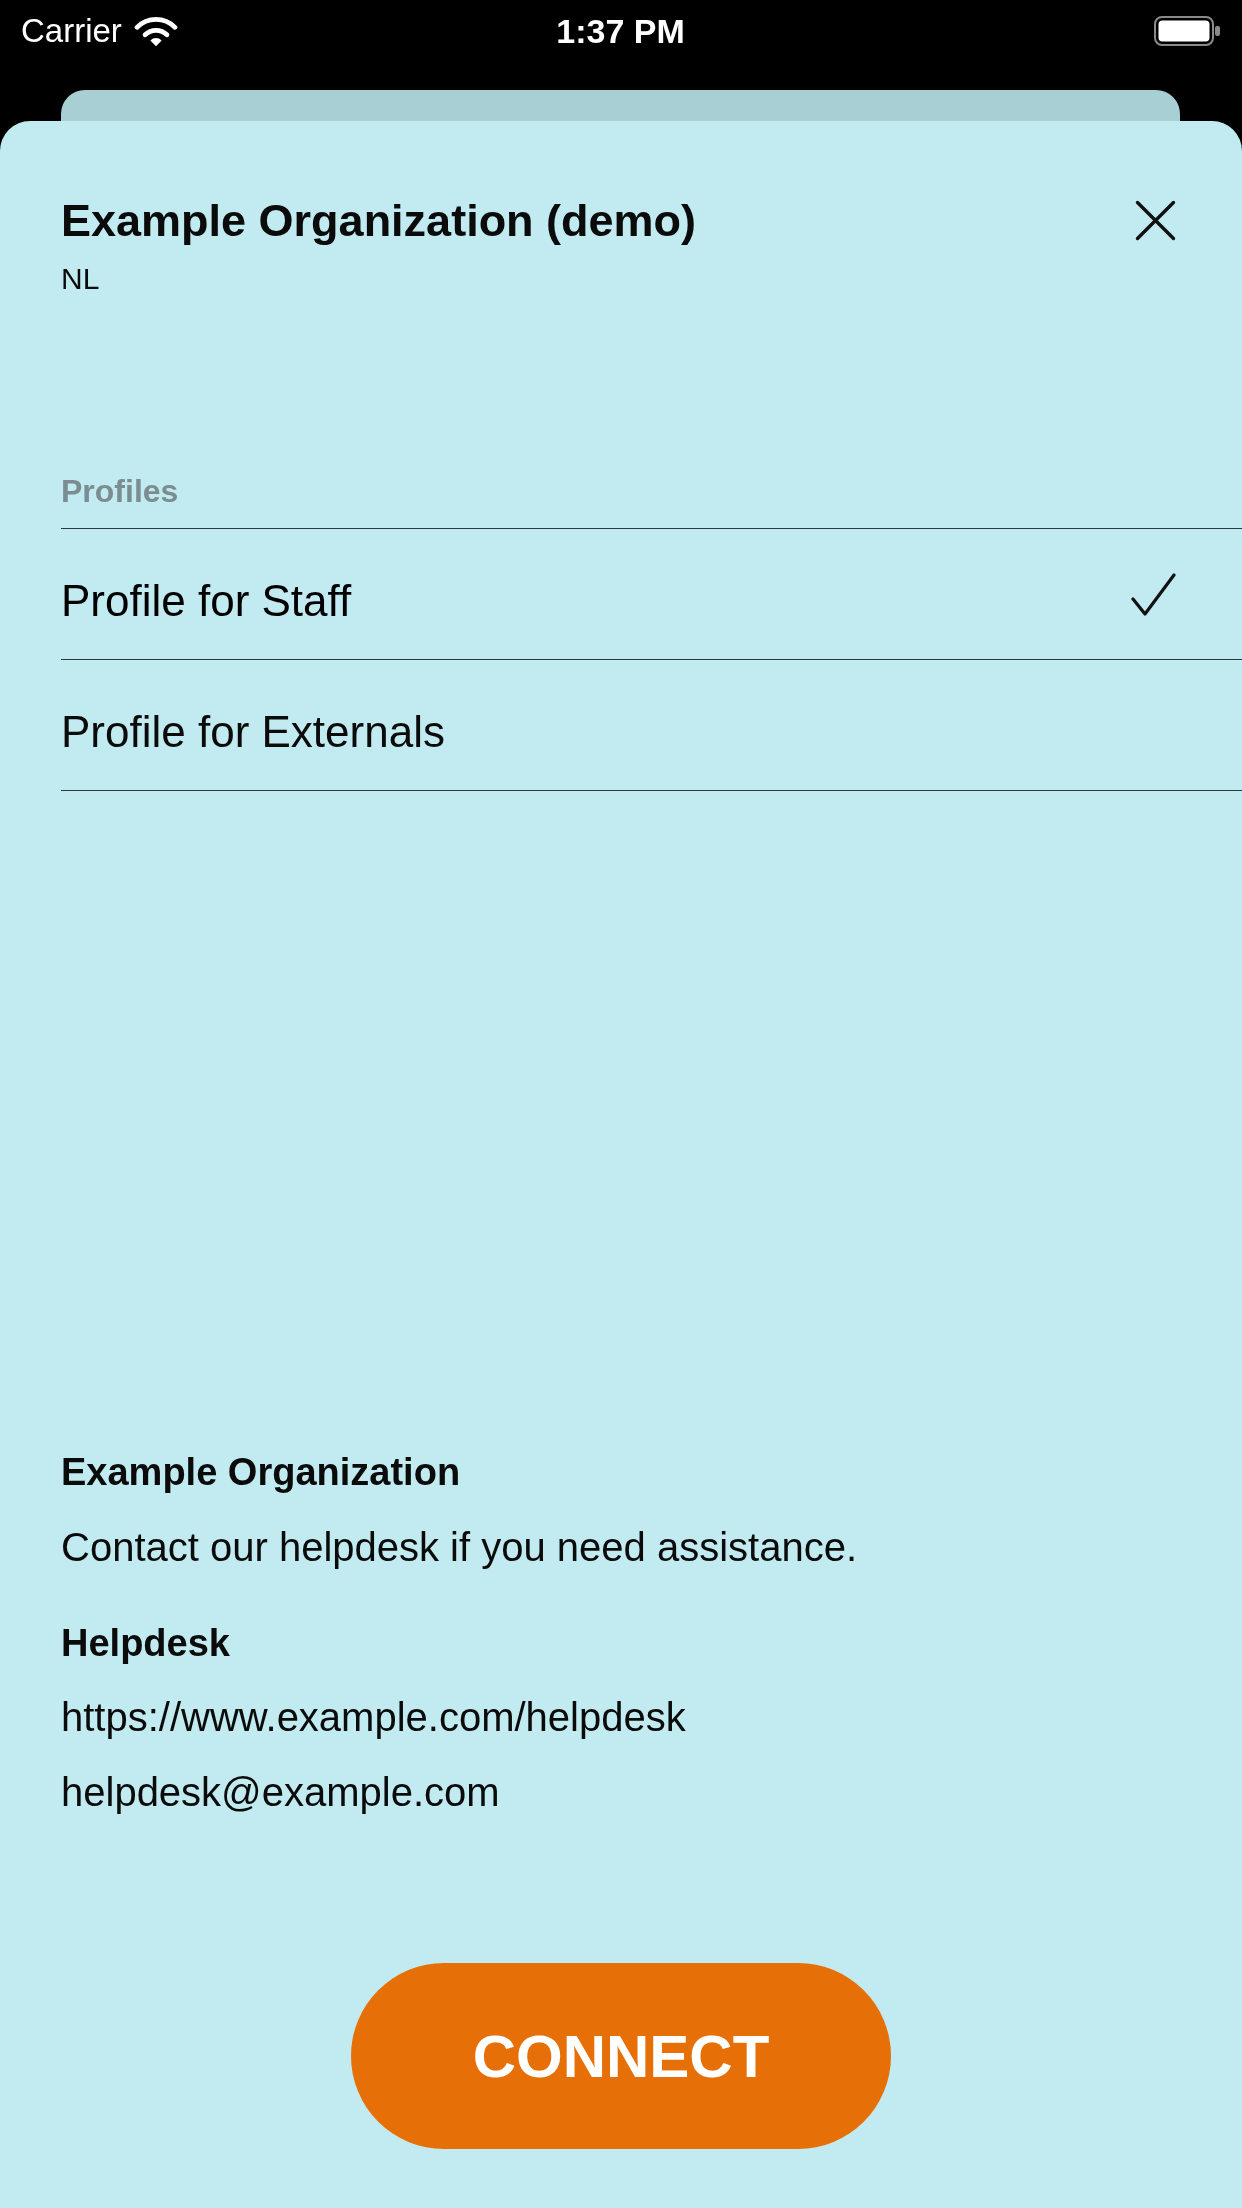 Image resolution: width=1242 pixels, height=2208 pixels. Describe the element at coordinates (379, 221) in the screenshot. I see `organization-title: Example Organization (demo)` at that location.